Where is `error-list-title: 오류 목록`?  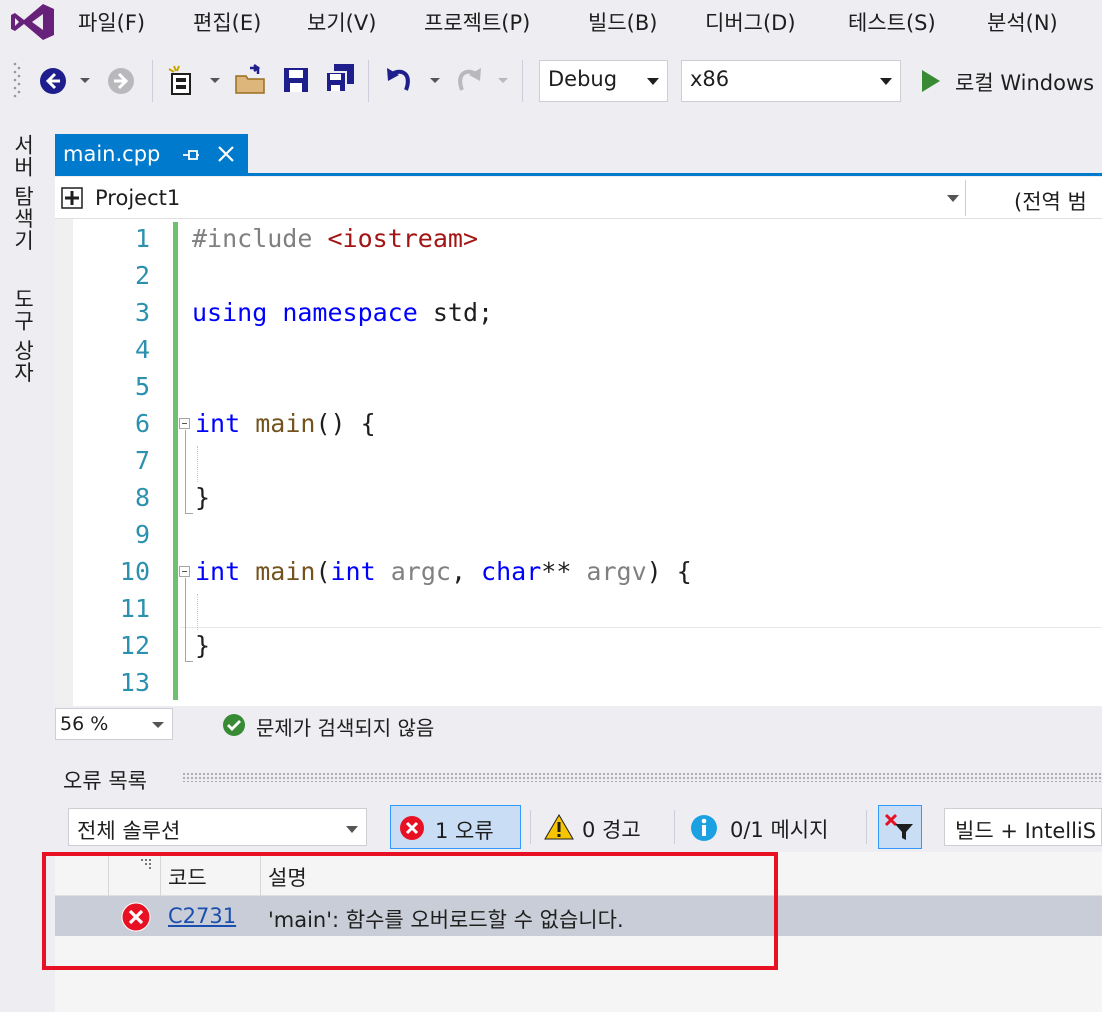 error-list-title: 오류 목록 is located at coordinates (105, 781).